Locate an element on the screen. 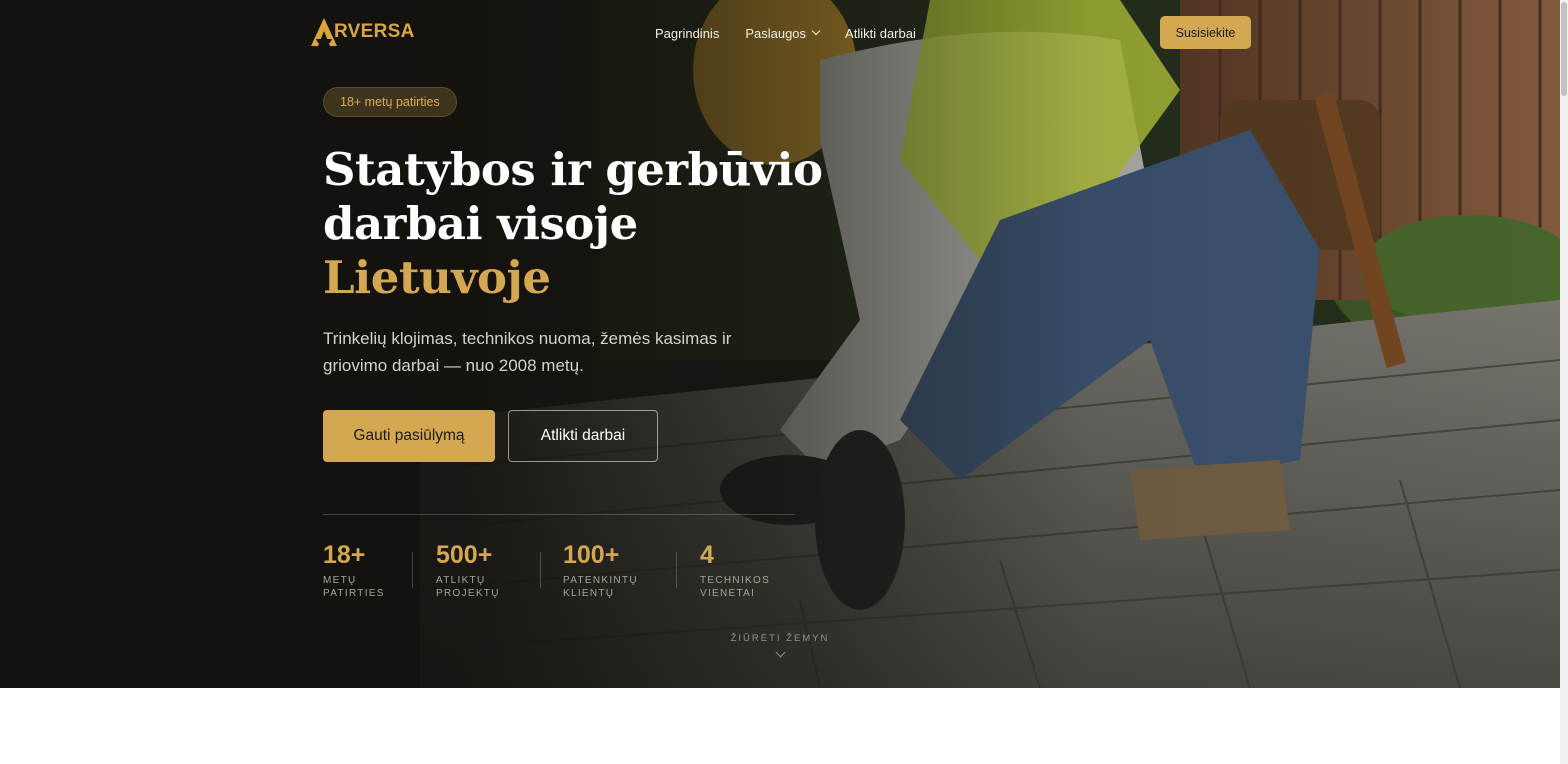 The width and height of the screenshot is (1568, 764). nav-item-paslaugos: Paslaugos is located at coordinates (783, 33).